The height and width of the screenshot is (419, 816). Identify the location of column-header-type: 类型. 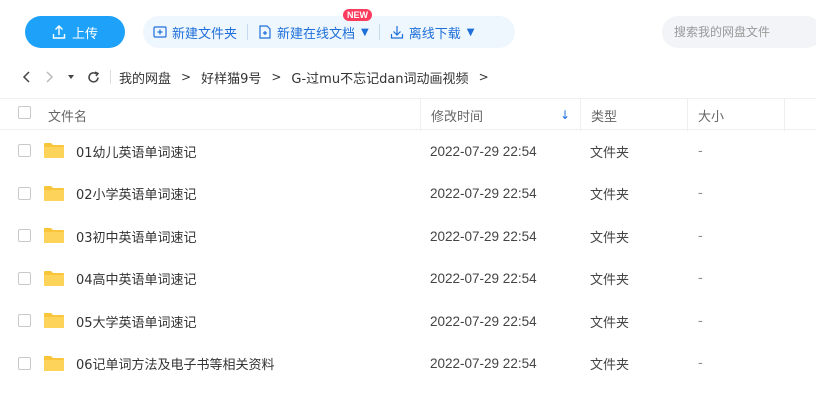
(633, 115).